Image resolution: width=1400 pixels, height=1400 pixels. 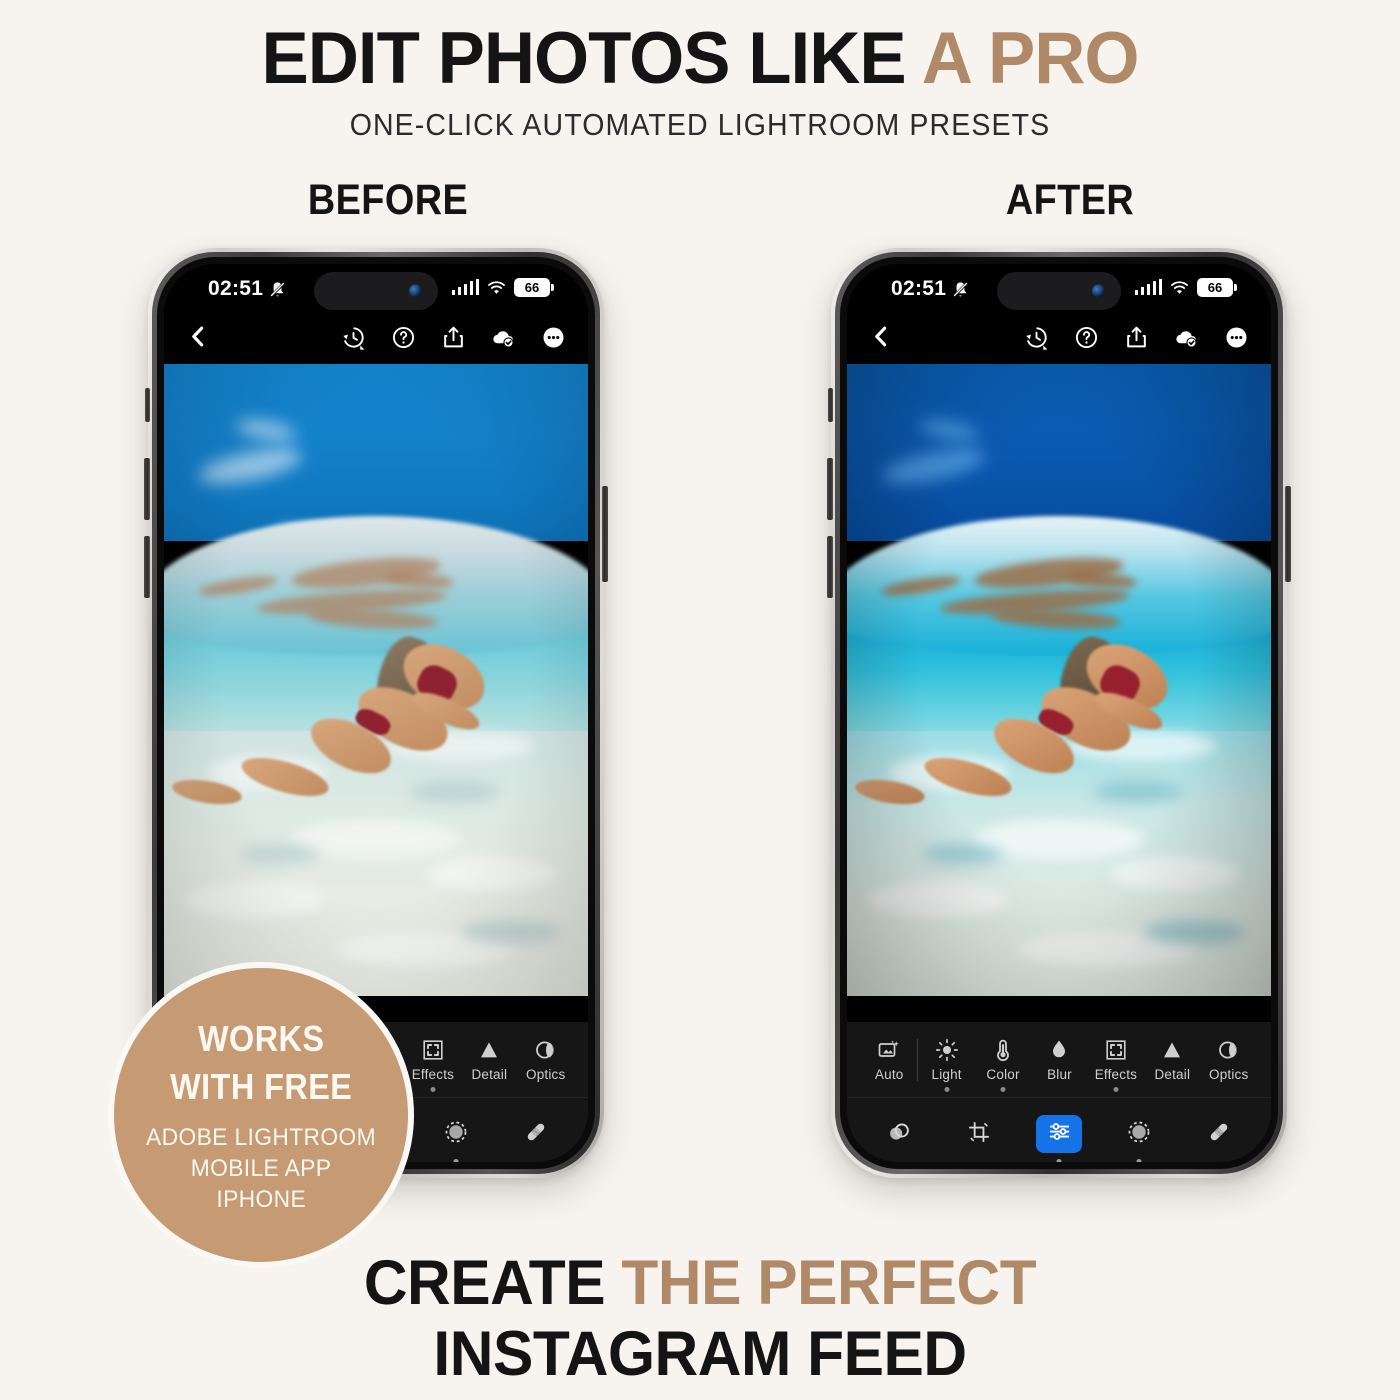 I want to click on badge-sub-3: IPHONE, so click(x=261, y=1200).